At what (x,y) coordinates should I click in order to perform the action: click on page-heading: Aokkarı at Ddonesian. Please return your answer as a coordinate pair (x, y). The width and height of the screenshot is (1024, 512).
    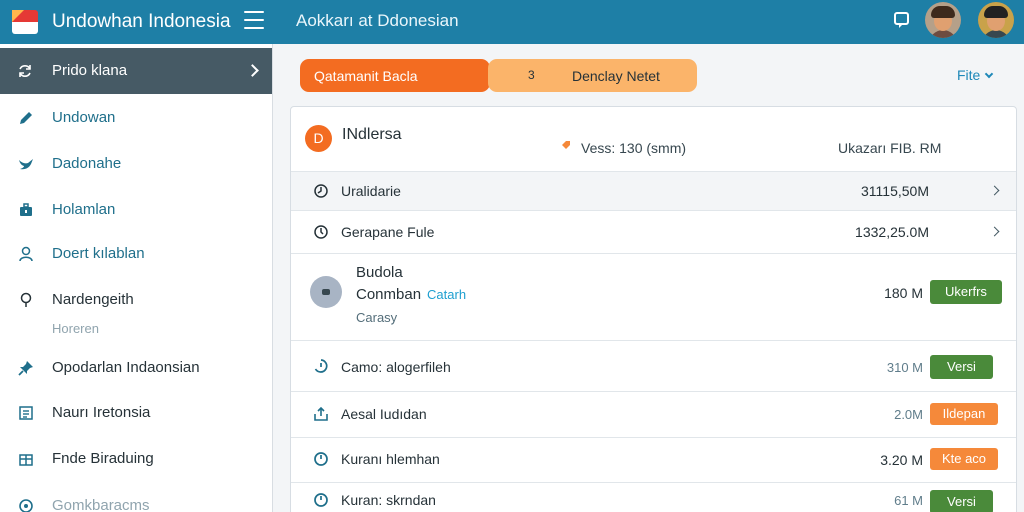
    Looking at the image, I should click on (377, 20).